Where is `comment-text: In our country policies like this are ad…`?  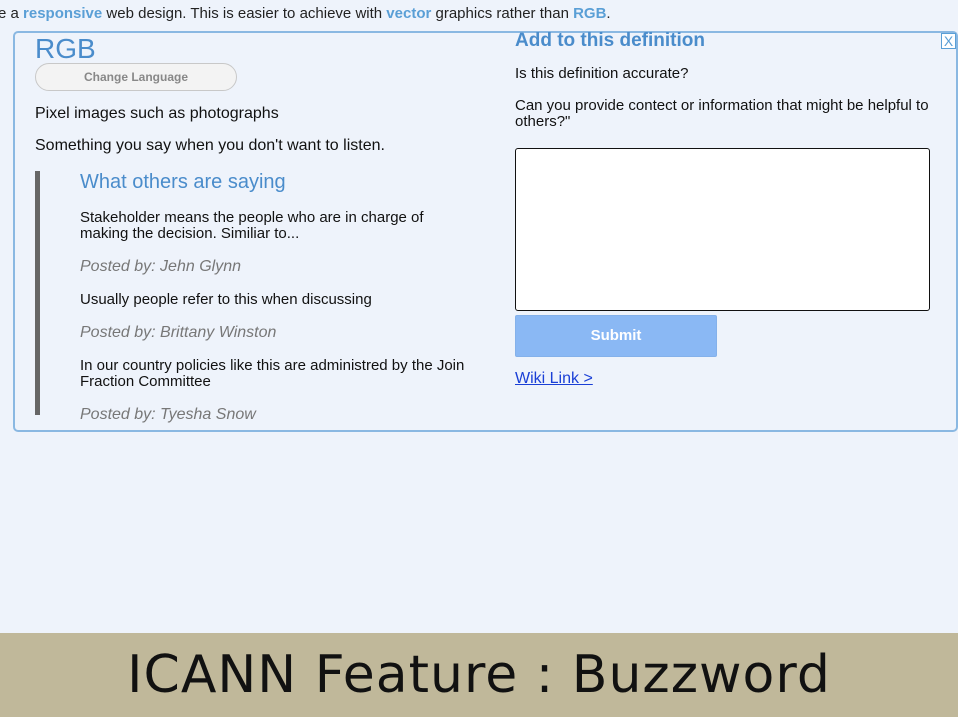 comment-text: In our country policies like this are ad… is located at coordinates (272, 373).